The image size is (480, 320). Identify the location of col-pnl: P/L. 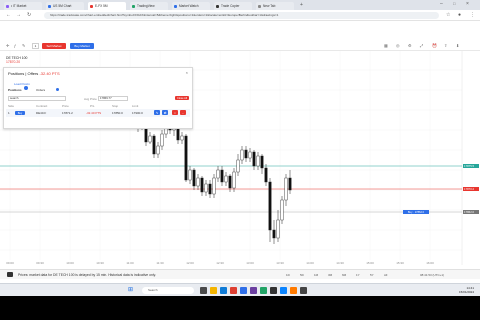
(92, 106).